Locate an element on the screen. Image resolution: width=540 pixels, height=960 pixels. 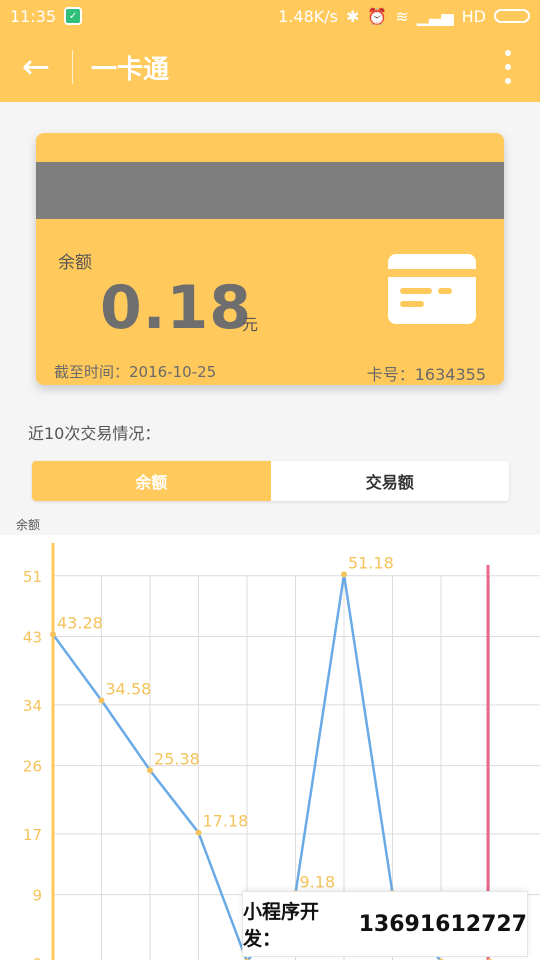
balance-amount: 0.18 is located at coordinates (176, 308).